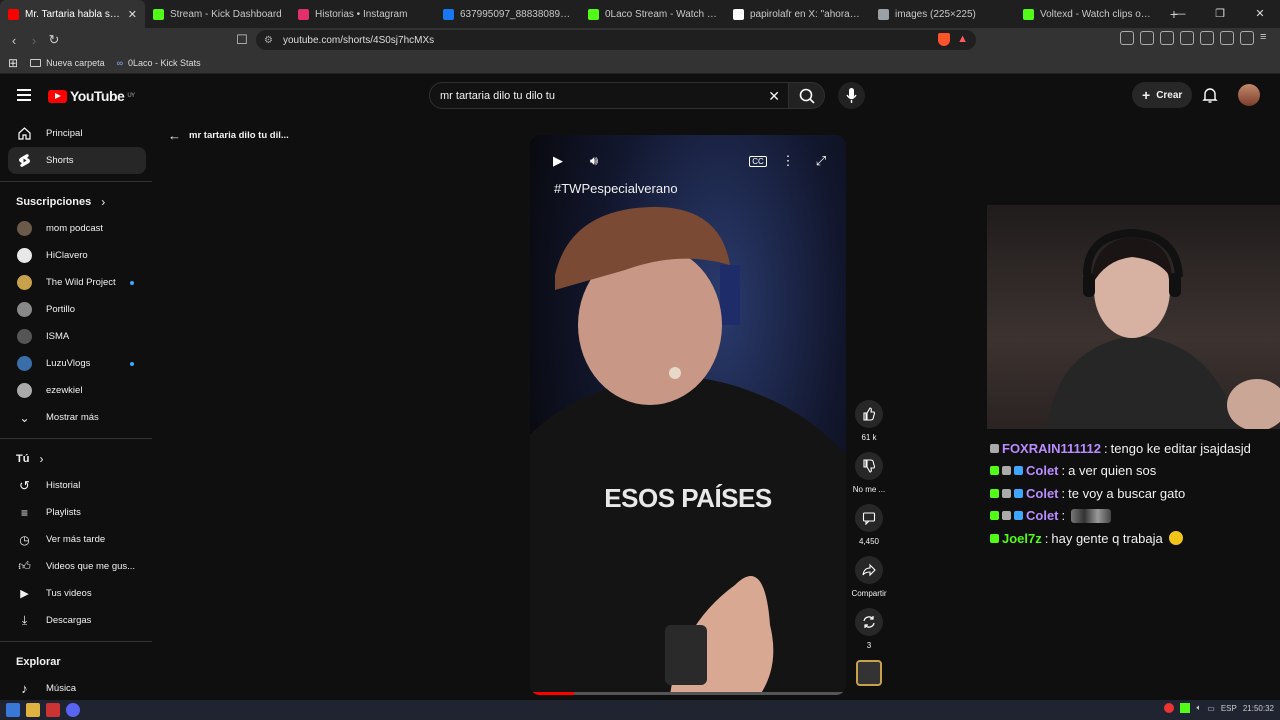 Image resolution: width=1280 pixels, height=720 pixels. What do you see at coordinates (869, 437) in the screenshot?
I see `like-count: 61 k` at bounding box center [869, 437].